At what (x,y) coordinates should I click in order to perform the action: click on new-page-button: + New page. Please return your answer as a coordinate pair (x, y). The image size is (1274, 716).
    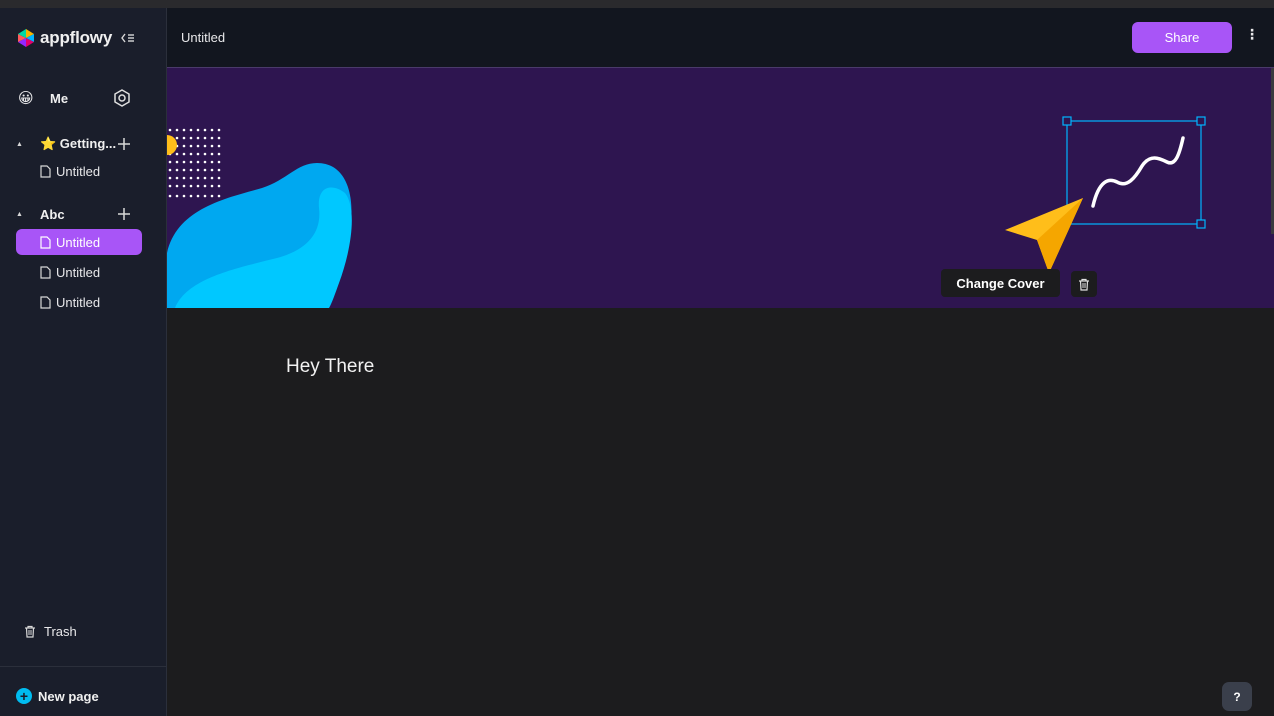
    Looking at the image, I should click on (57, 696).